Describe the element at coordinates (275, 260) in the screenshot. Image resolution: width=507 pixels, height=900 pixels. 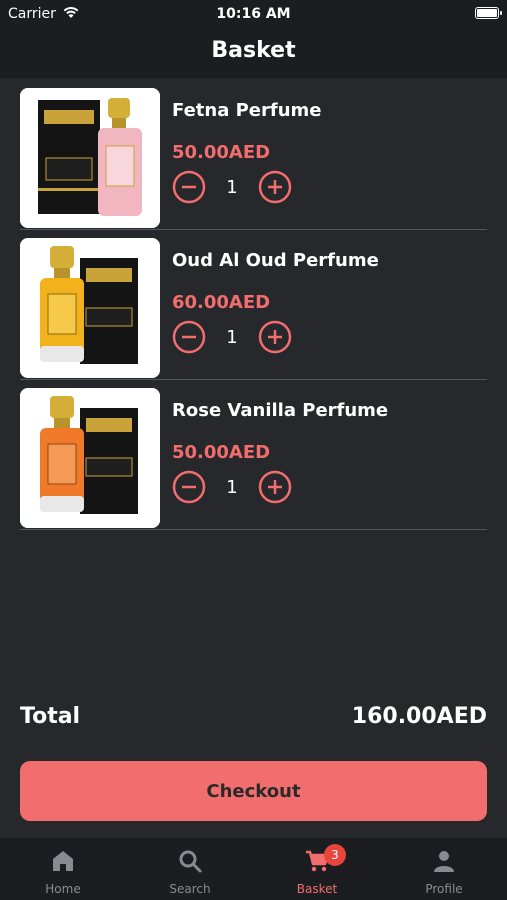
I see `item-name: Oud Al Oud Perfume` at that location.